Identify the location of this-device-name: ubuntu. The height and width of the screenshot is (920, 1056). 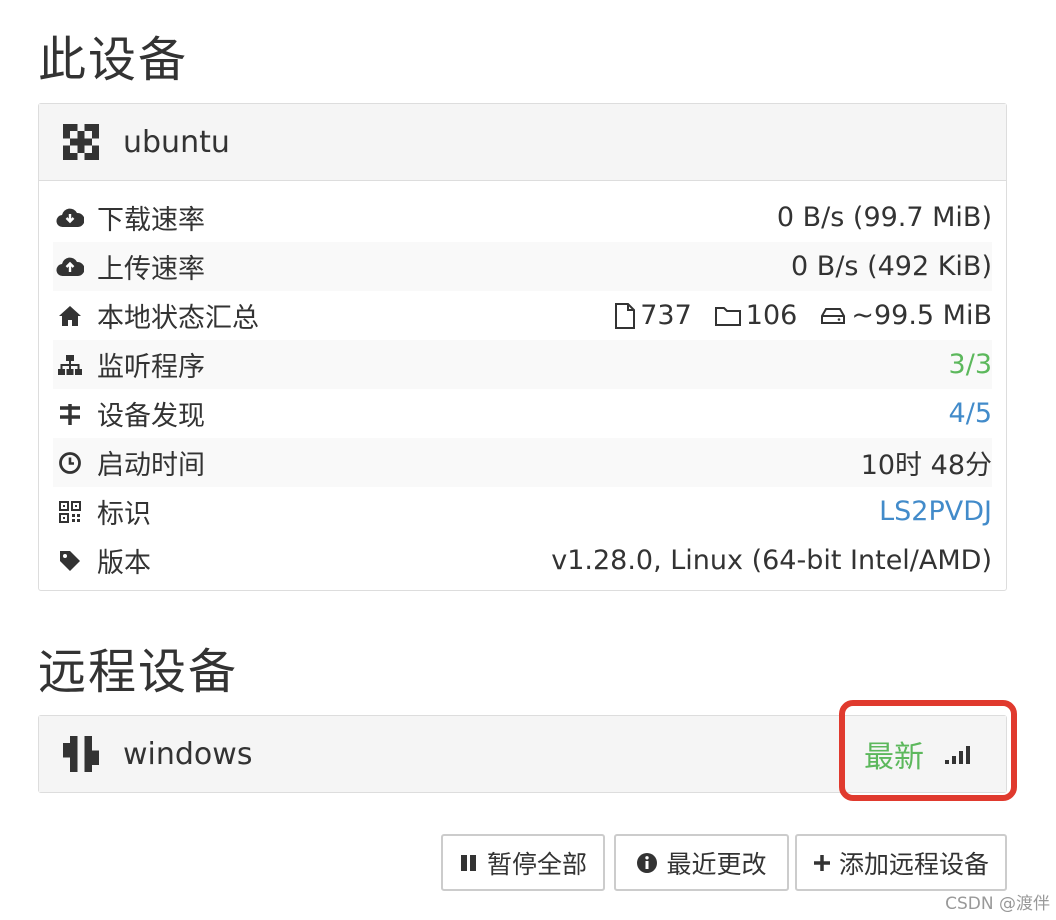
(176, 142).